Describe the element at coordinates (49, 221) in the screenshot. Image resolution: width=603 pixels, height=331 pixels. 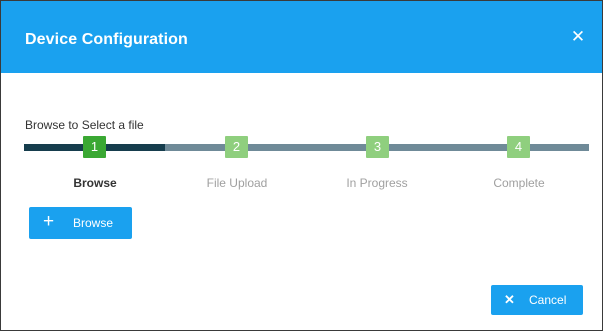
I see `plus-icon: +` at that location.